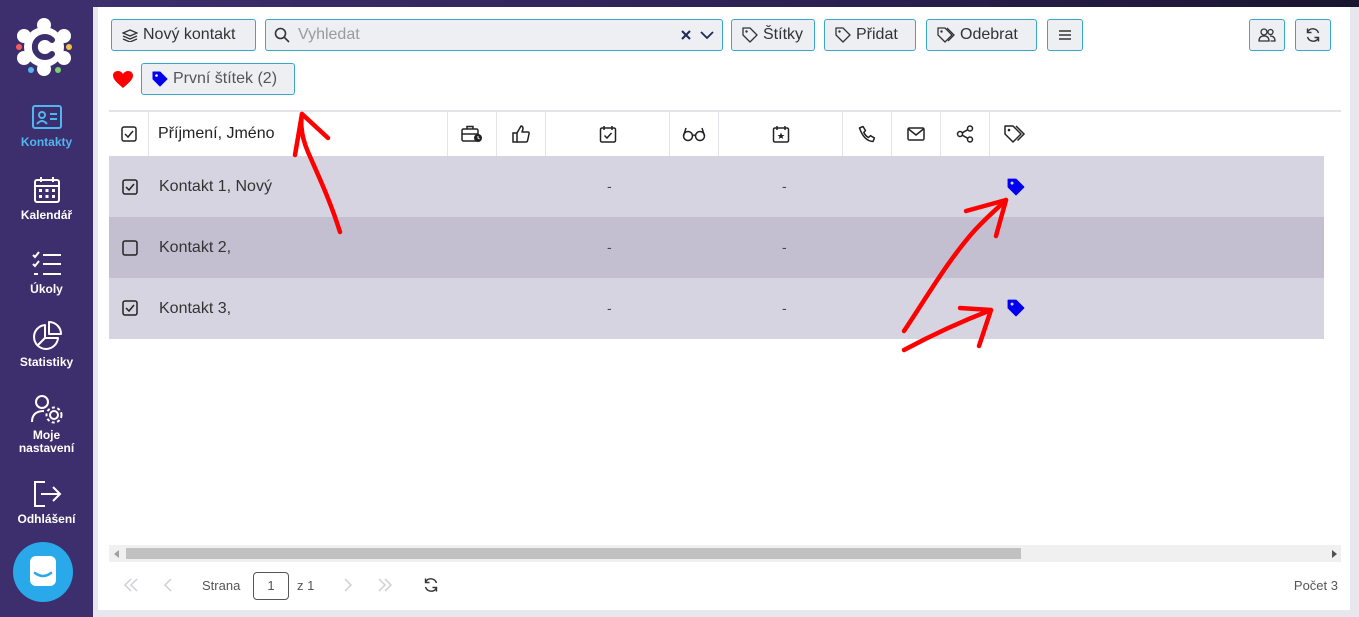 This screenshot has height=617, width=1359. I want to click on search-input, so click(489, 35).